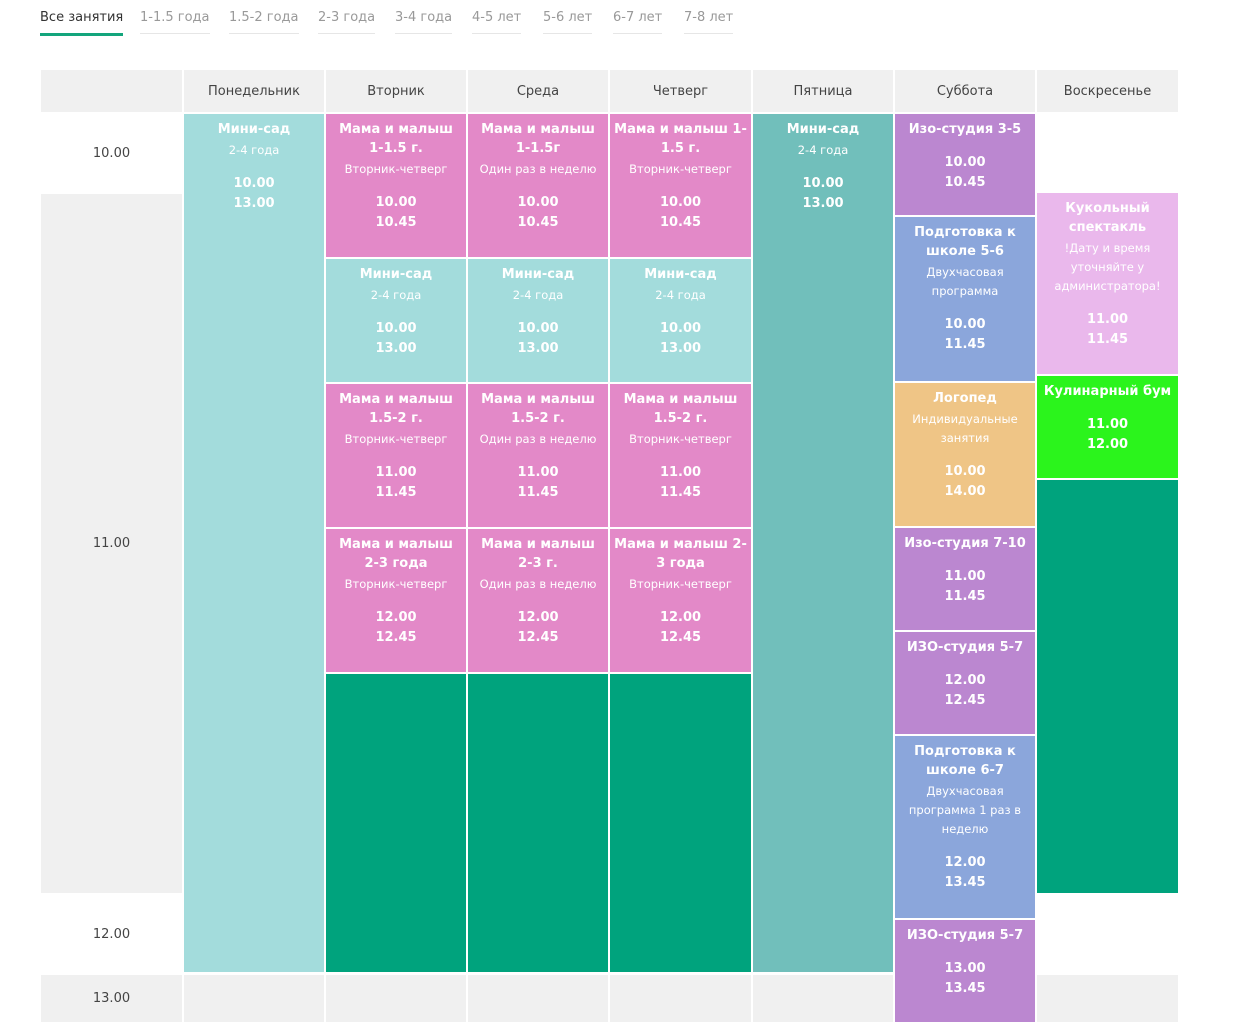 The height and width of the screenshot is (1022, 1239). I want to click on event-fri-minisad: Мини-сад 2-4 года 10.00 13.00, so click(823, 543).